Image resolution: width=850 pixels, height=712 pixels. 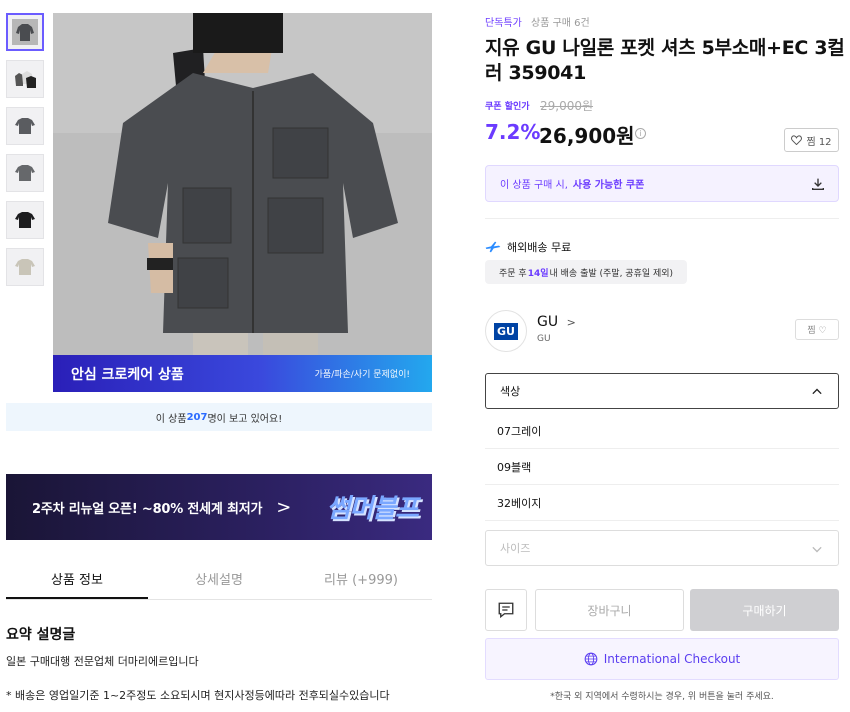 I want to click on black-shirt-icon, so click(x=25, y=220).